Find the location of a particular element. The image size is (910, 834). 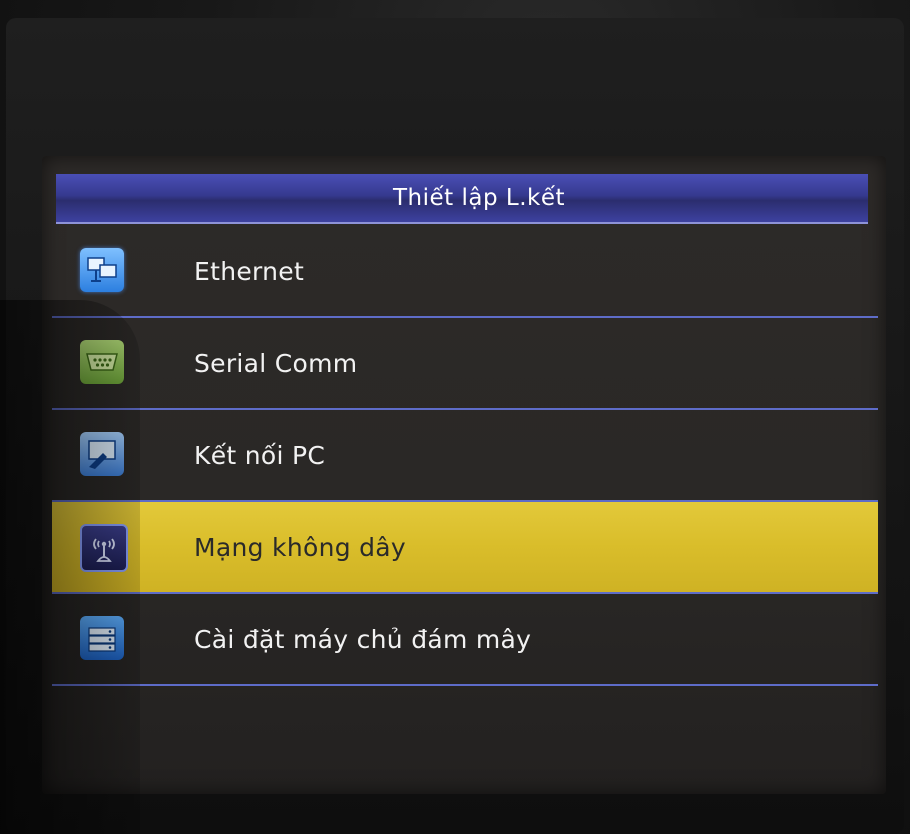

menu-item-wireless-network: Mạng không dây is located at coordinates (465, 548).